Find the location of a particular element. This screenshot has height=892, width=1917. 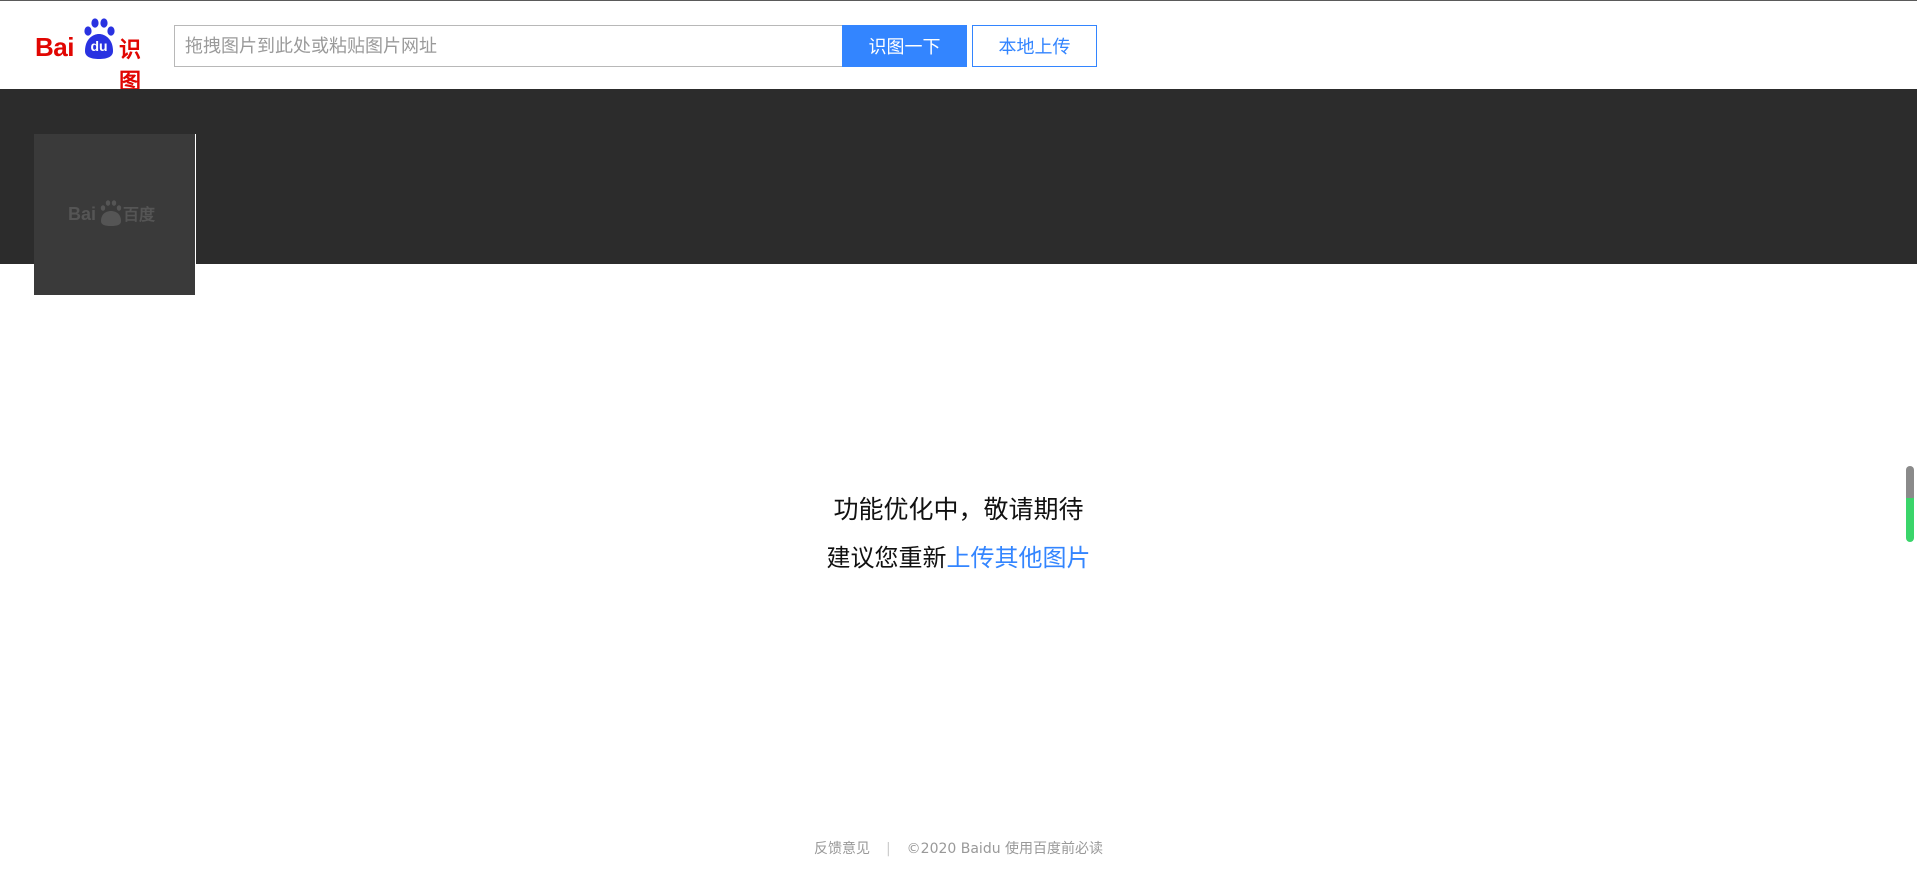

image-url-input is located at coordinates (508, 46).